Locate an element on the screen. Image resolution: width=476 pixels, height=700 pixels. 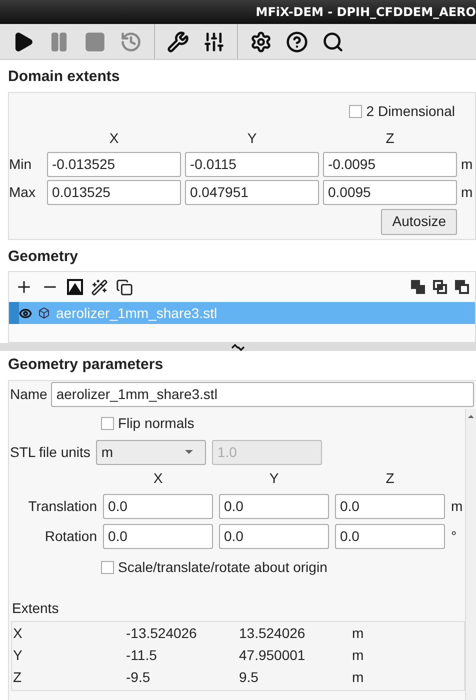
table-cell-text: Z is located at coordinates (17, 677).